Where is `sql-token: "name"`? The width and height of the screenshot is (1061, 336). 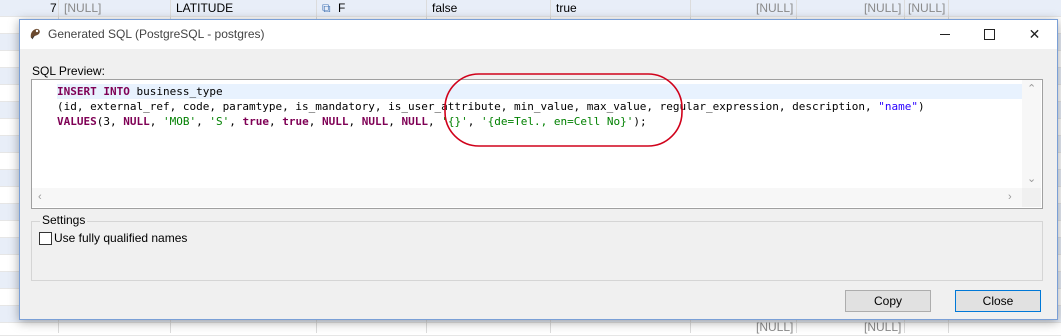 sql-token: "name" is located at coordinates (898, 106).